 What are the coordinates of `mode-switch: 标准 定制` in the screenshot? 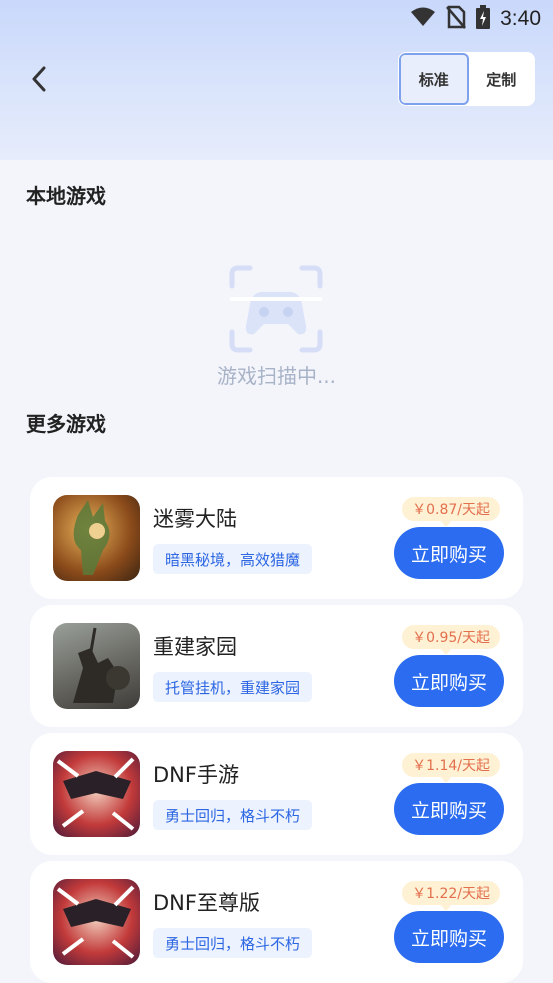 It's located at (466, 79).